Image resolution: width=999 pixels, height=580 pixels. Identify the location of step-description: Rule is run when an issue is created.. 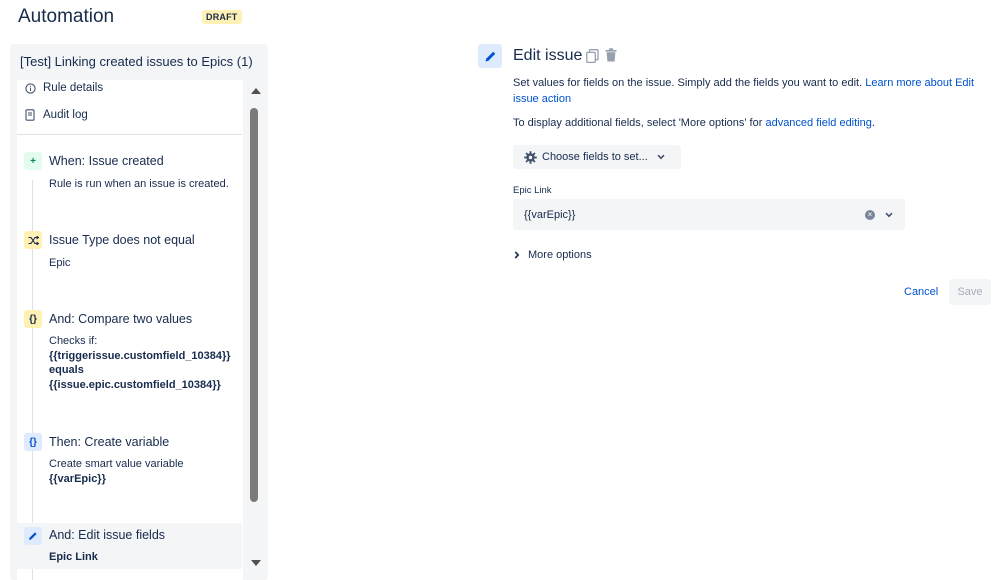
(139, 184).